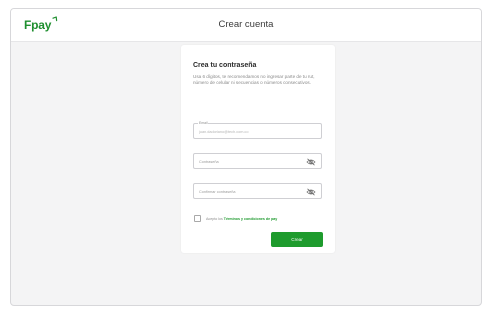 This screenshot has width=492, height=313. Describe the element at coordinates (251, 219) in the screenshot. I see `terms-link: Términos y condiciones de pay` at that location.